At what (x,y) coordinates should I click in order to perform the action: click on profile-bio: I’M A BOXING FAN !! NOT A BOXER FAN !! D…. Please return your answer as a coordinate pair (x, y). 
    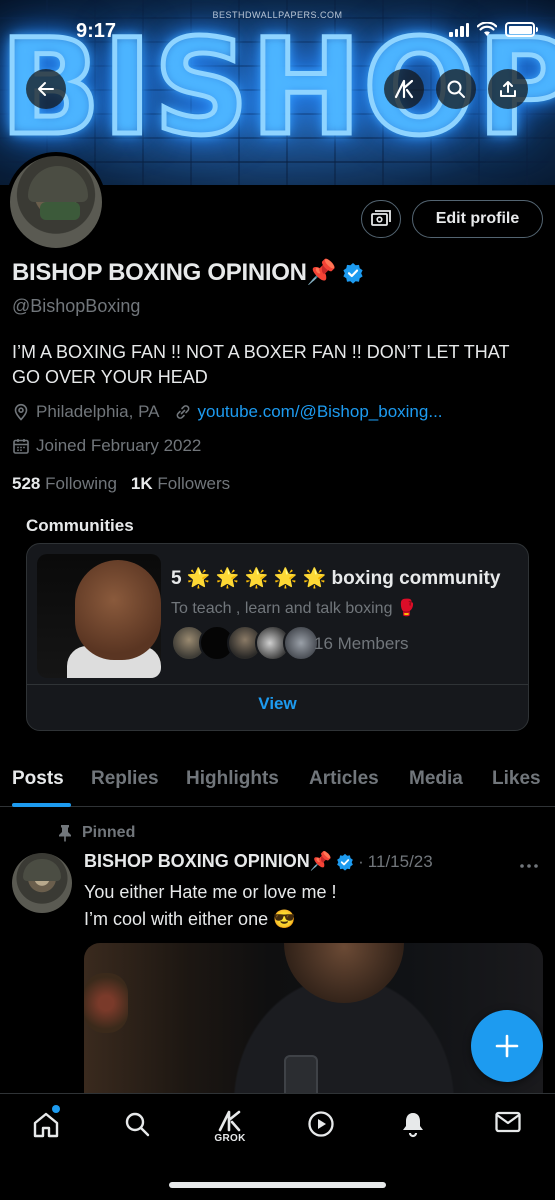
    Looking at the image, I should click on (261, 364).